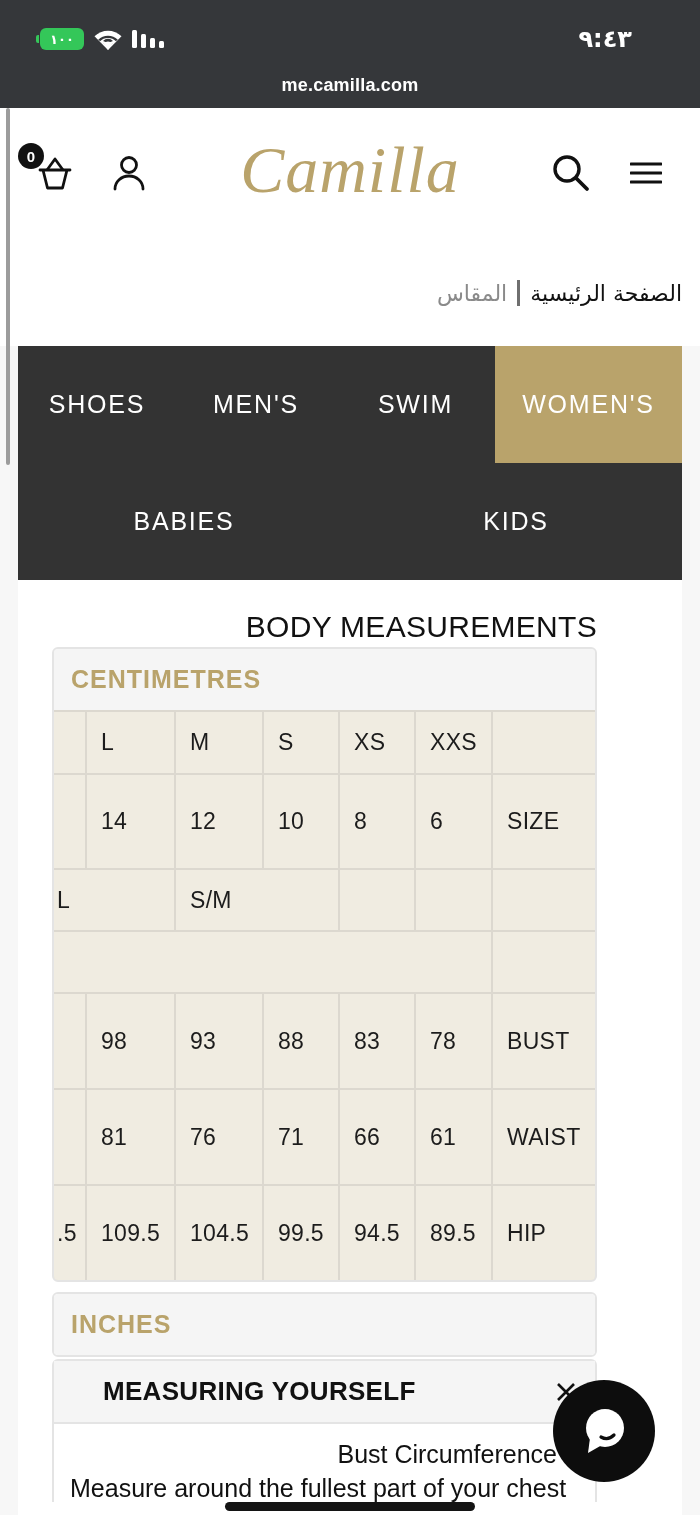 Image resolution: width=700 pixels, height=1515 pixels. Describe the element at coordinates (544, 1137) in the screenshot. I see `table-cell: WAIST` at that location.